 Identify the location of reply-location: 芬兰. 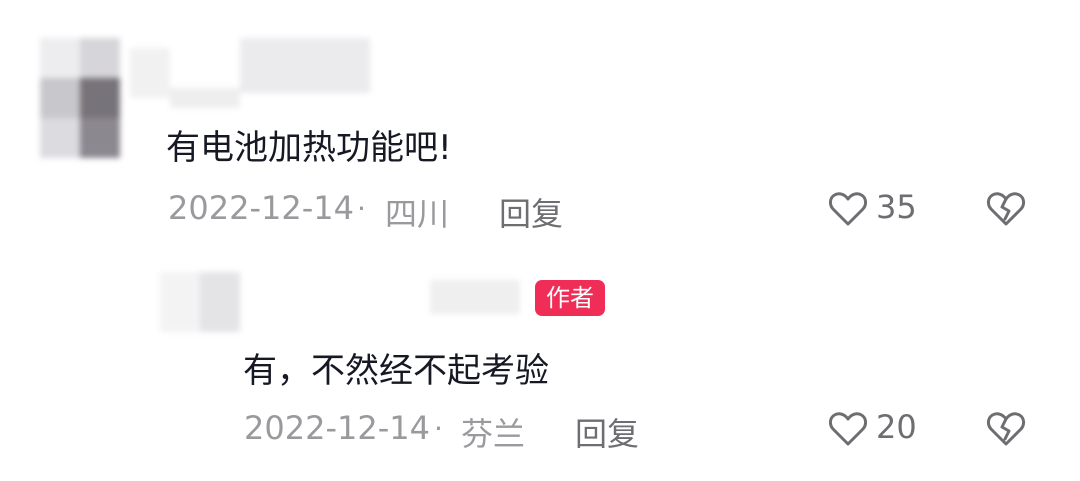
(493, 434).